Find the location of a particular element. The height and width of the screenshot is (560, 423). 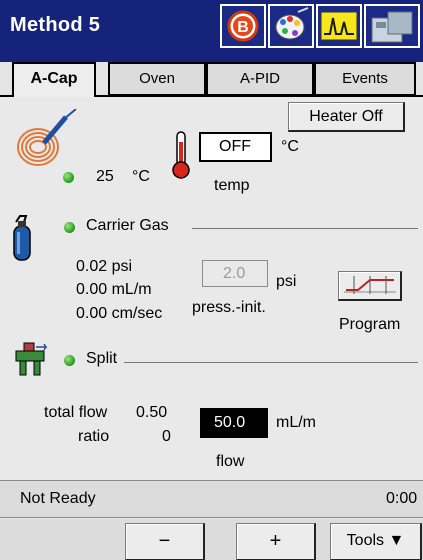

total-flow-value: 0.50 is located at coordinates (152, 412).